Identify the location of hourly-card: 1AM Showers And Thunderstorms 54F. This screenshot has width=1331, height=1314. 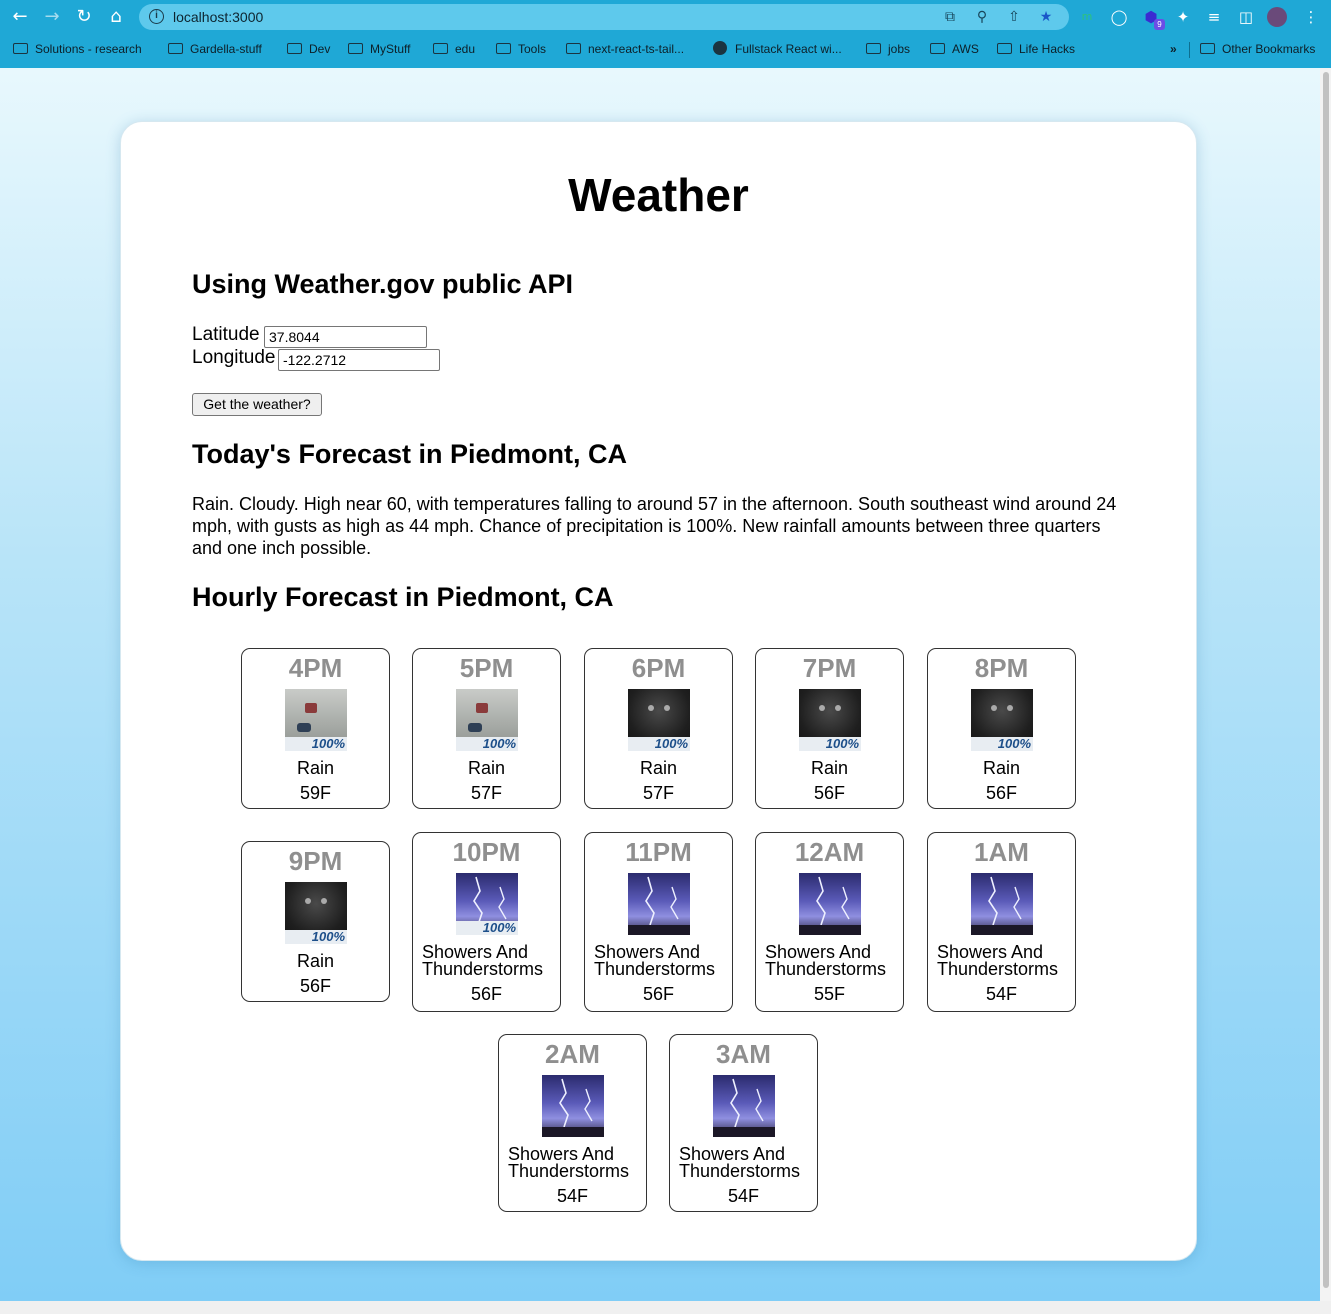
(1001, 922).